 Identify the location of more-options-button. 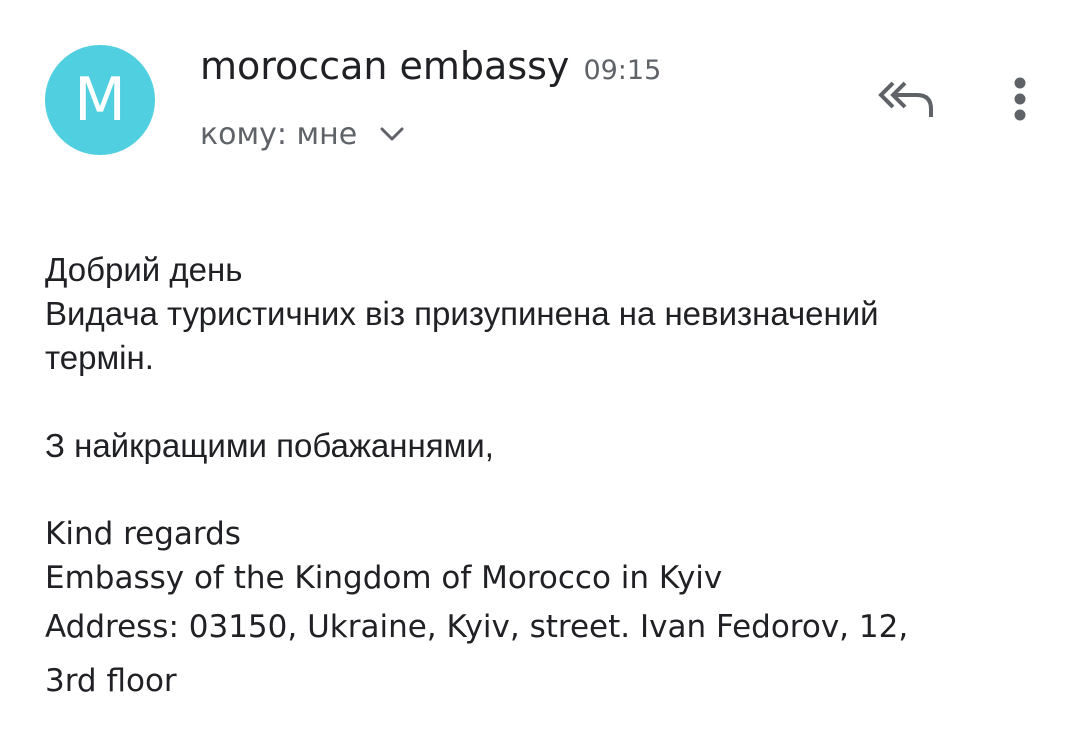
(1020, 101).